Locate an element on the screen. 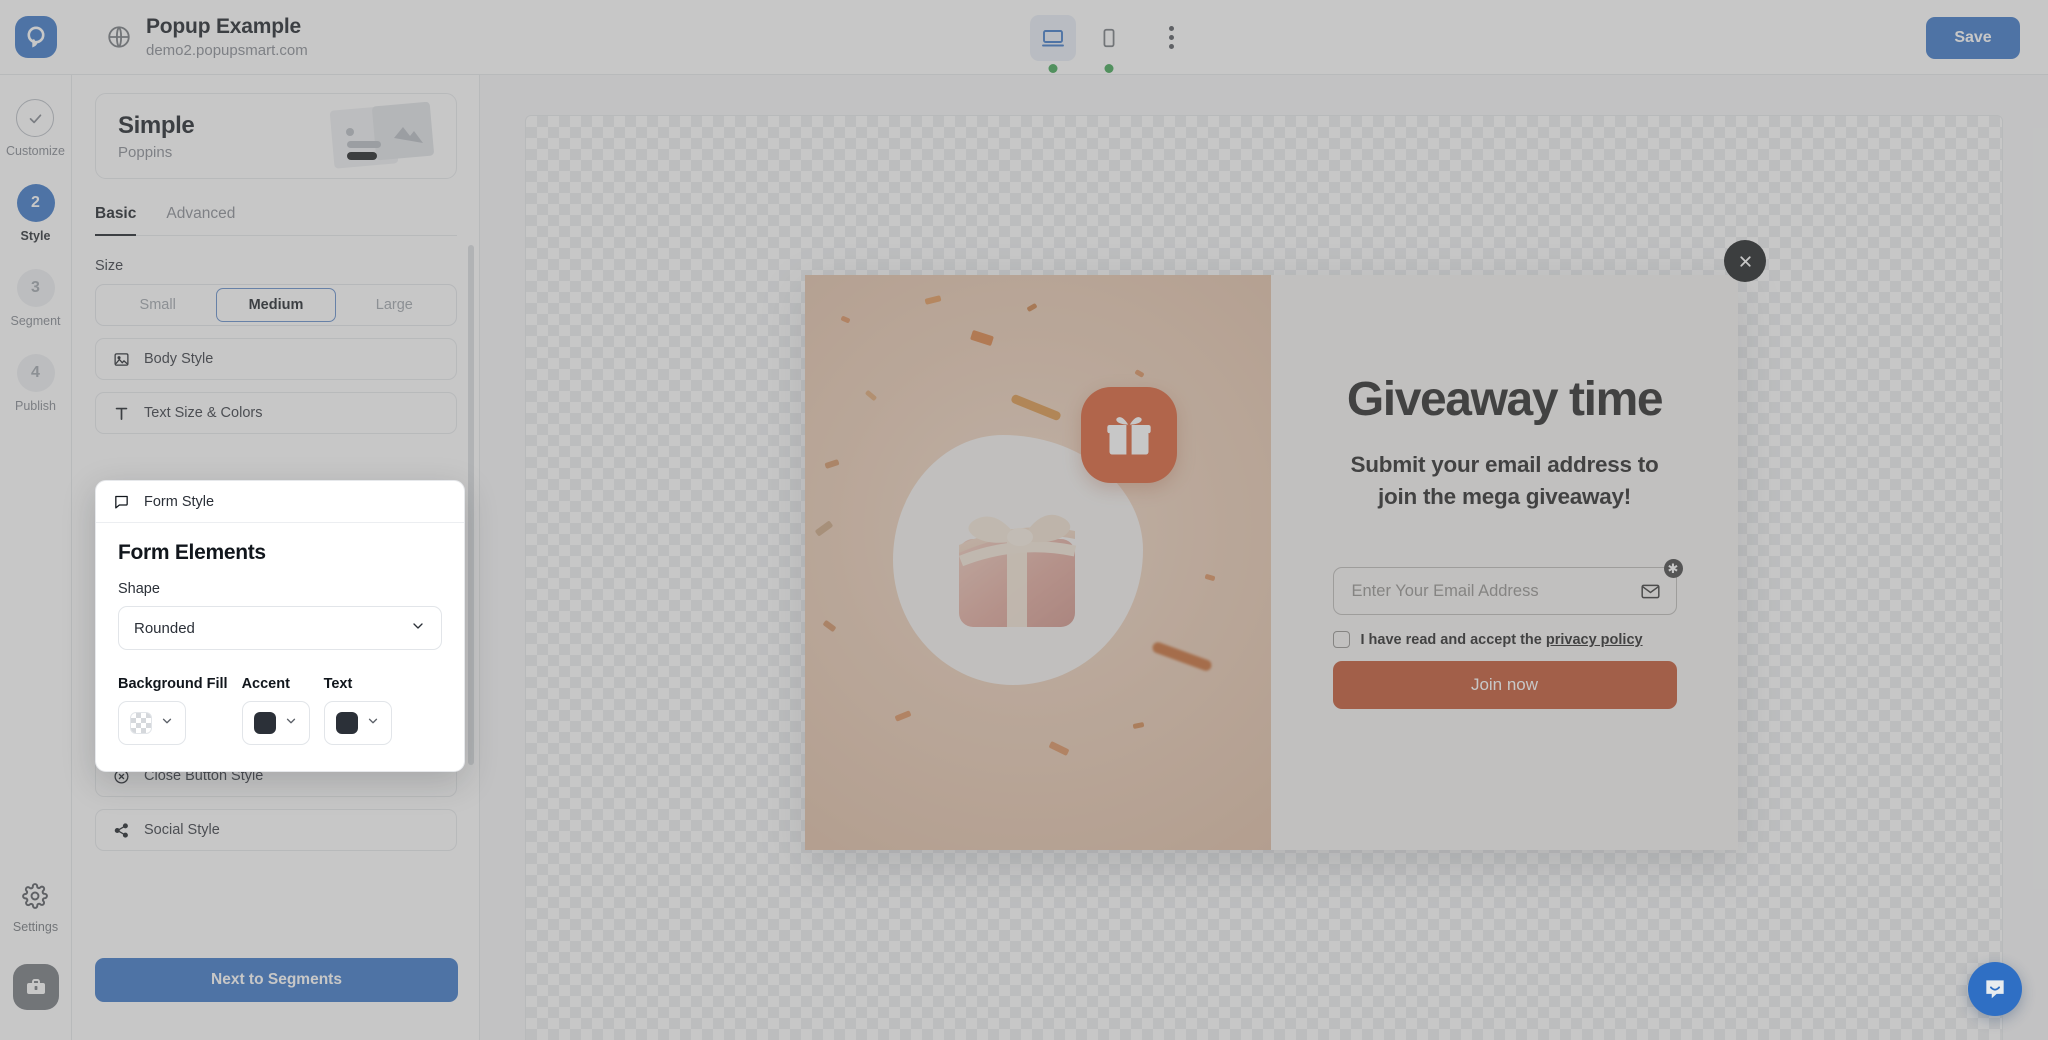 The image size is (2048, 1040). email-field-wrapper: ✱ is located at coordinates (1507, 587).